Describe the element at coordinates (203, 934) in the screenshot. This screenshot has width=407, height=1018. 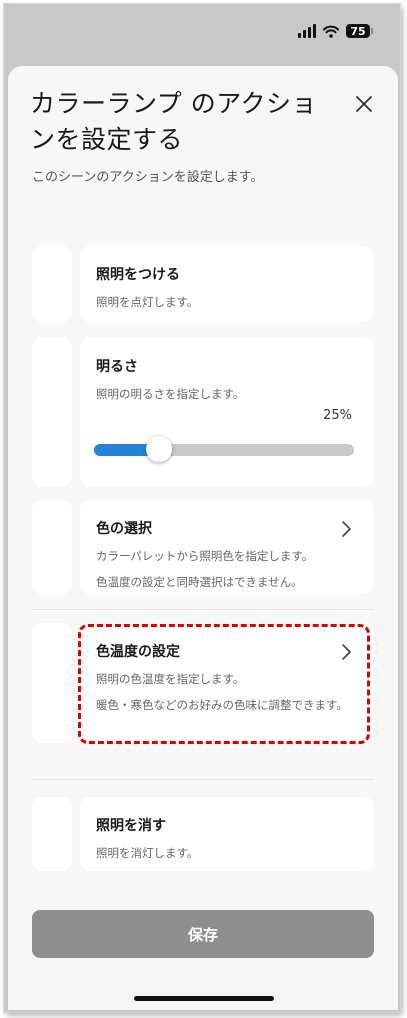
I see `save-button: 保存` at that location.